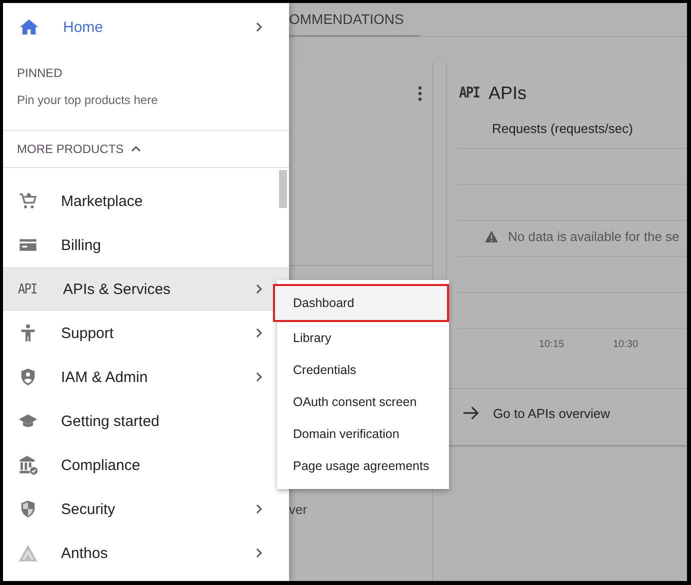  Describe the element at coordinates (283, 189) in the screenshot. I see `scrollbar` at that location.